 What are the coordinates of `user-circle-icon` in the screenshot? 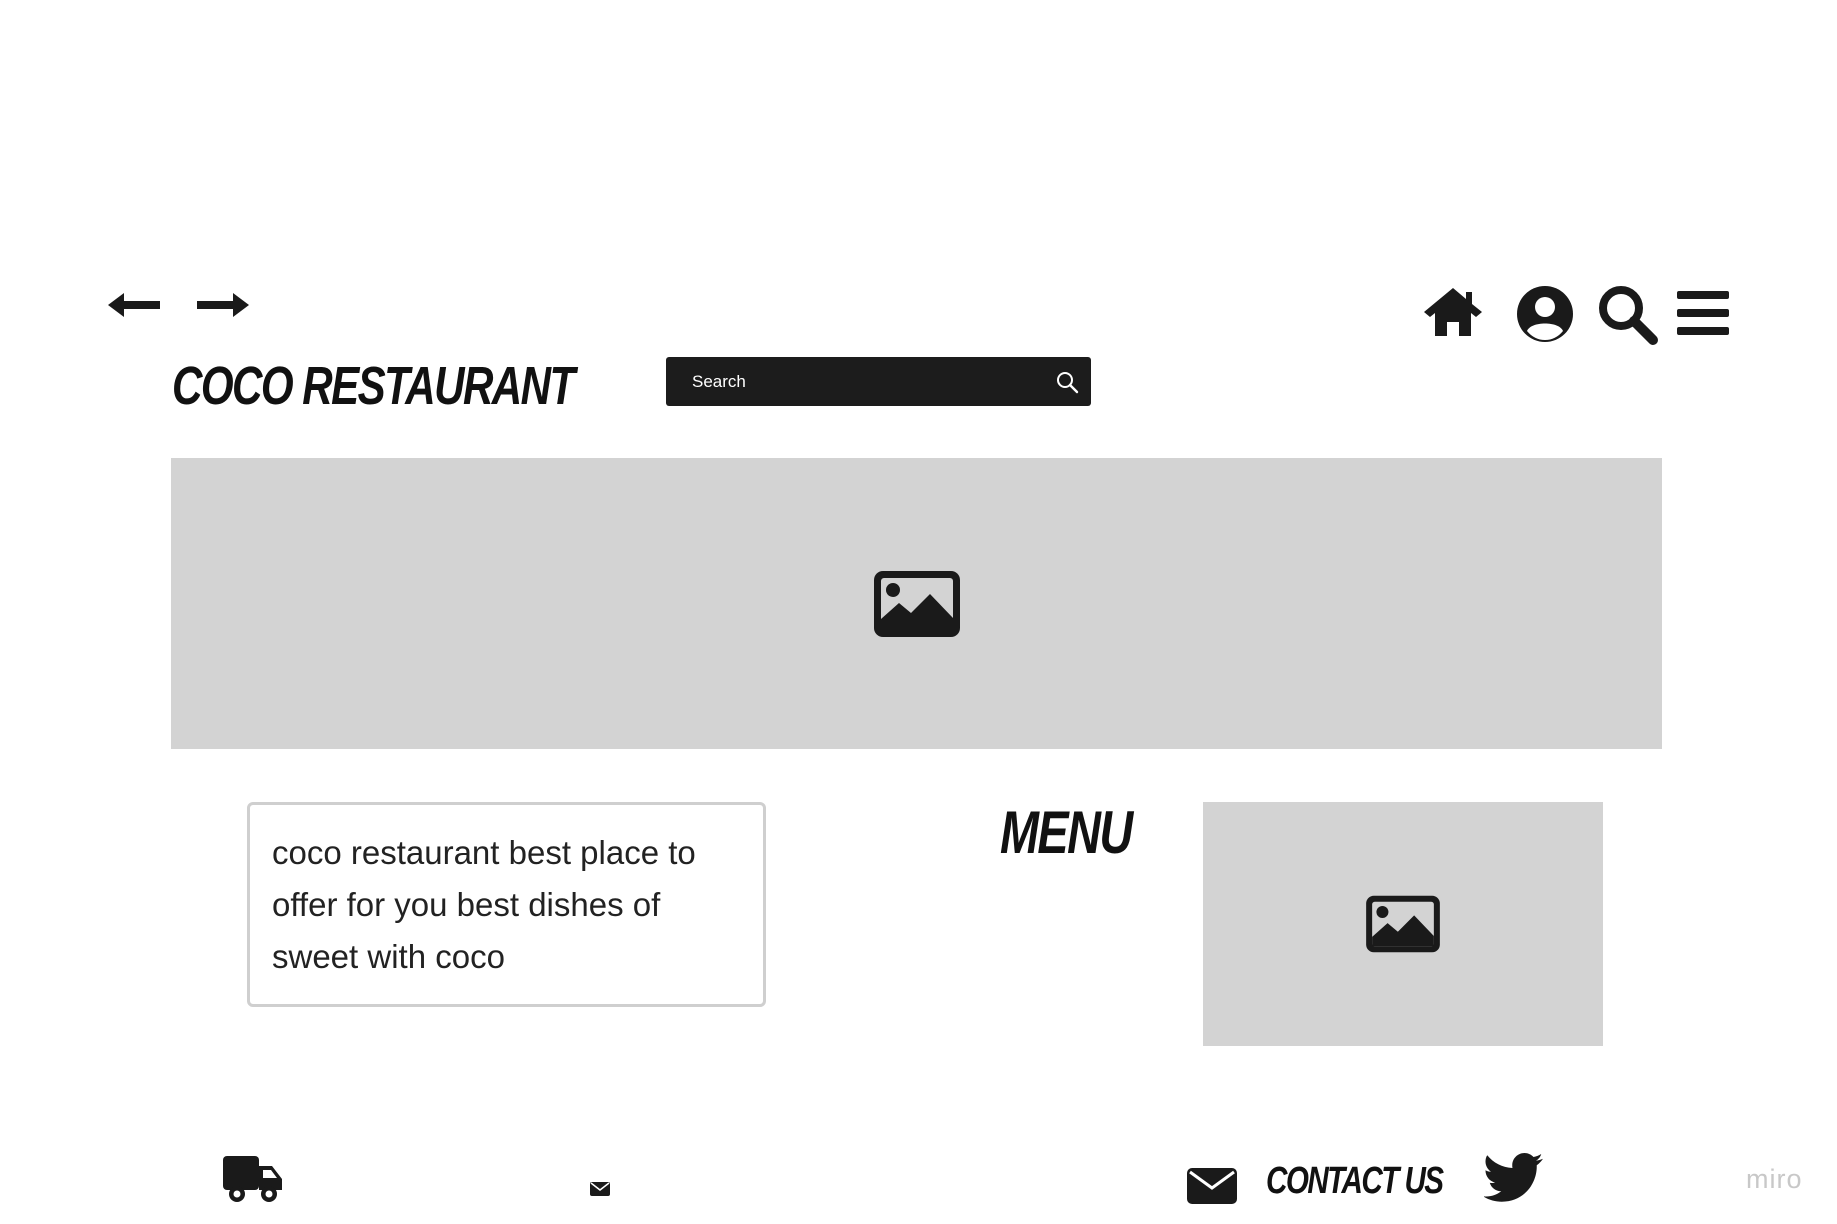 It's located at (1545, 314).